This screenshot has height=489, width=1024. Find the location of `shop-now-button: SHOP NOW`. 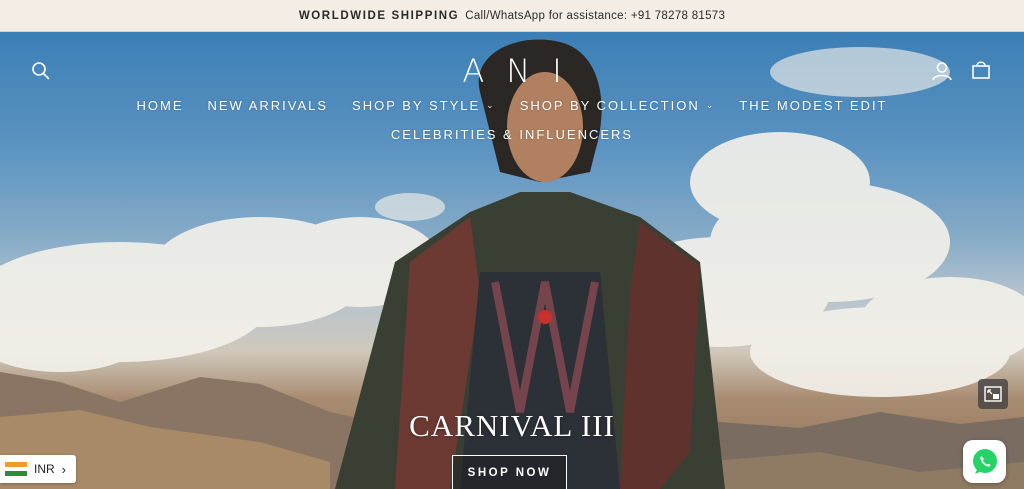

shop-now-button: SHOP NOW is located at coordinates (509, 472).